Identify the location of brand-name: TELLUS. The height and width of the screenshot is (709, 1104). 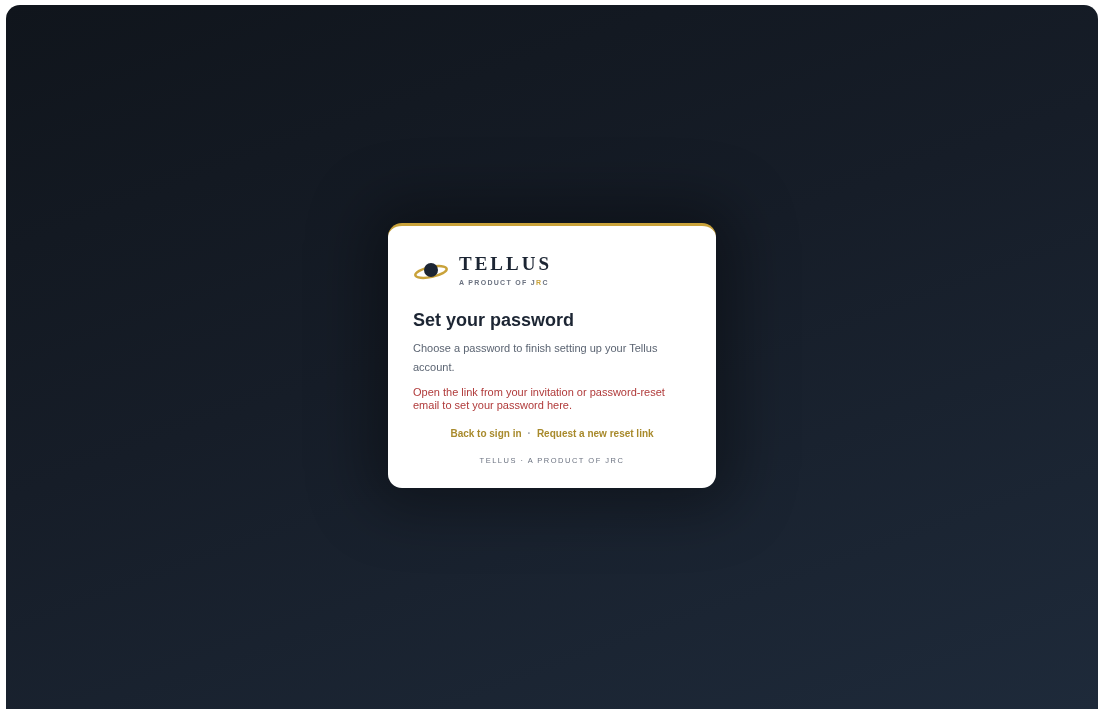
(505, 263).